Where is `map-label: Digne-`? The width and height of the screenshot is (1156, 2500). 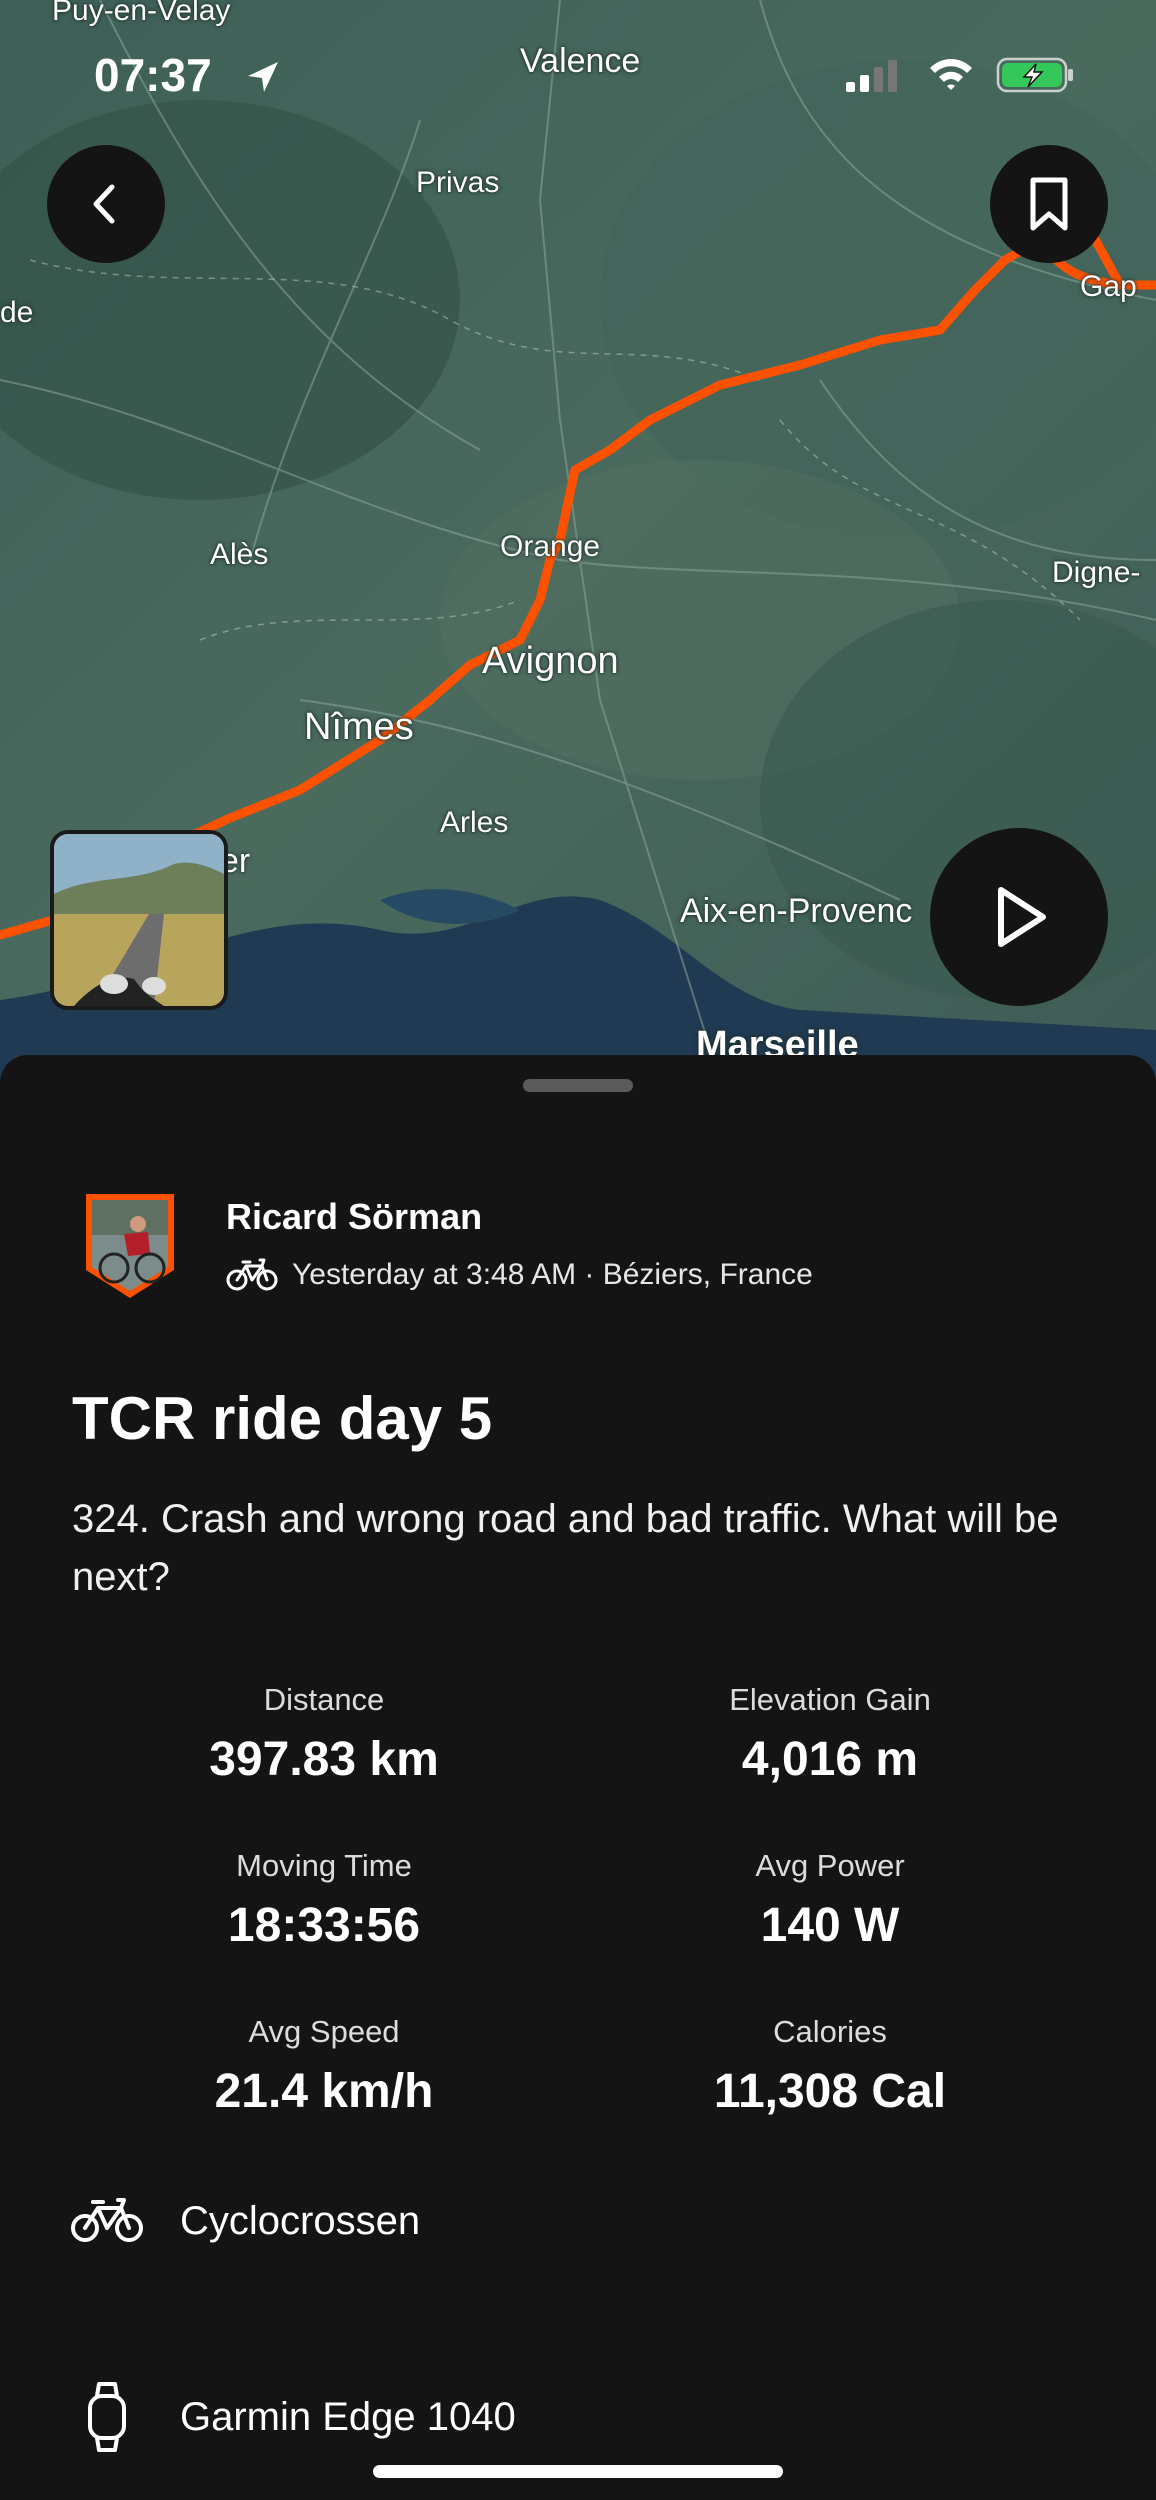
map-label: Digne- is located at coordinates (1096, 572).